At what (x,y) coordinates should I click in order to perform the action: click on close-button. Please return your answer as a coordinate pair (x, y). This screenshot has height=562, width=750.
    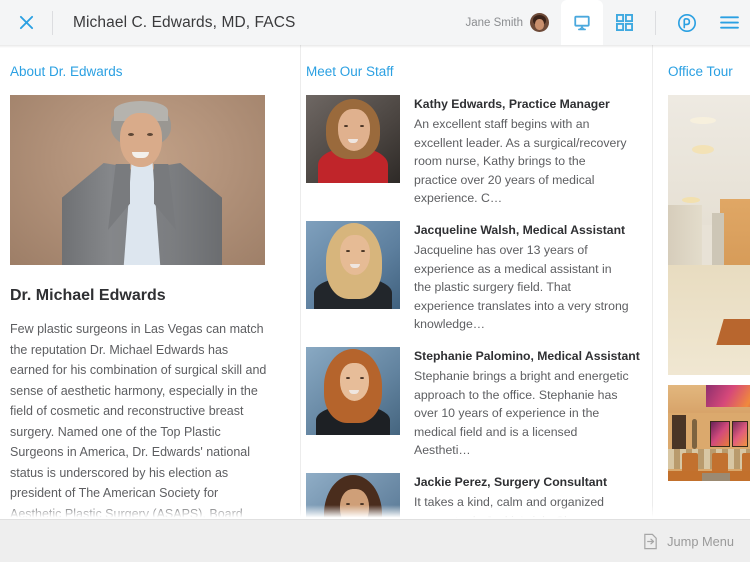
    Looking at the image, I should click on (26, 22).